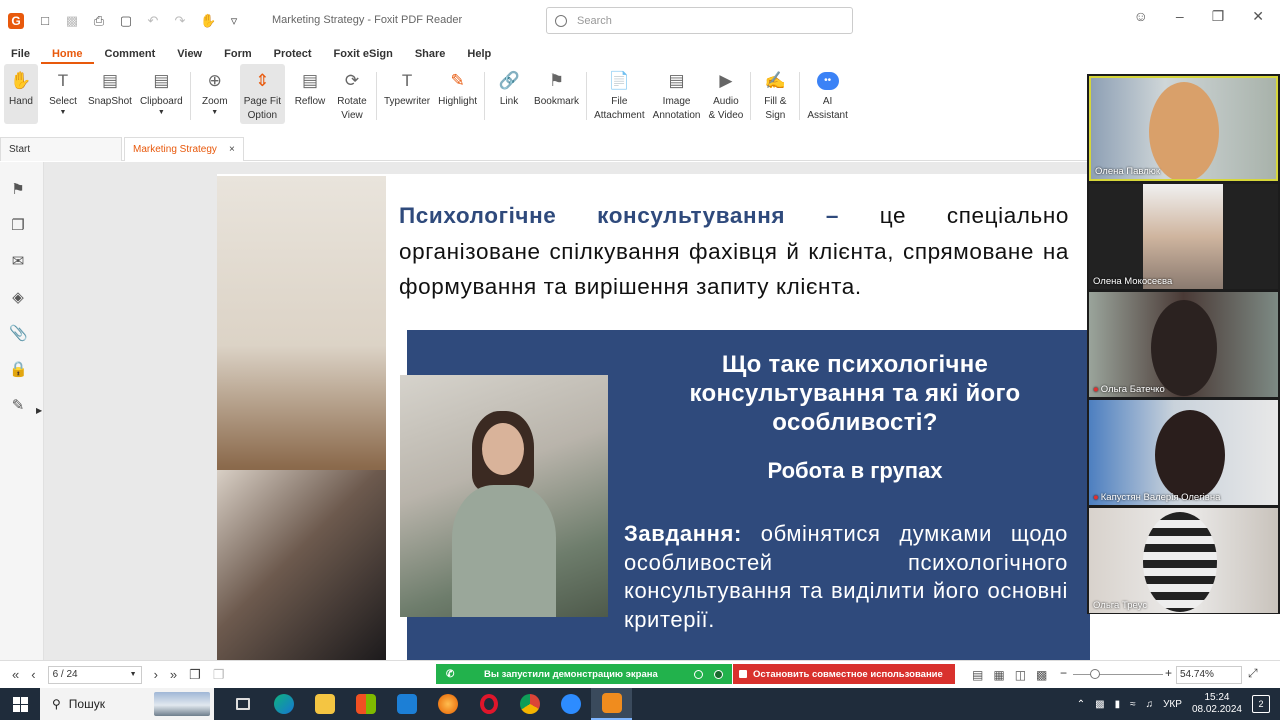  I want to click on zoom-level-select: 54.74%, so click(1209, 675).